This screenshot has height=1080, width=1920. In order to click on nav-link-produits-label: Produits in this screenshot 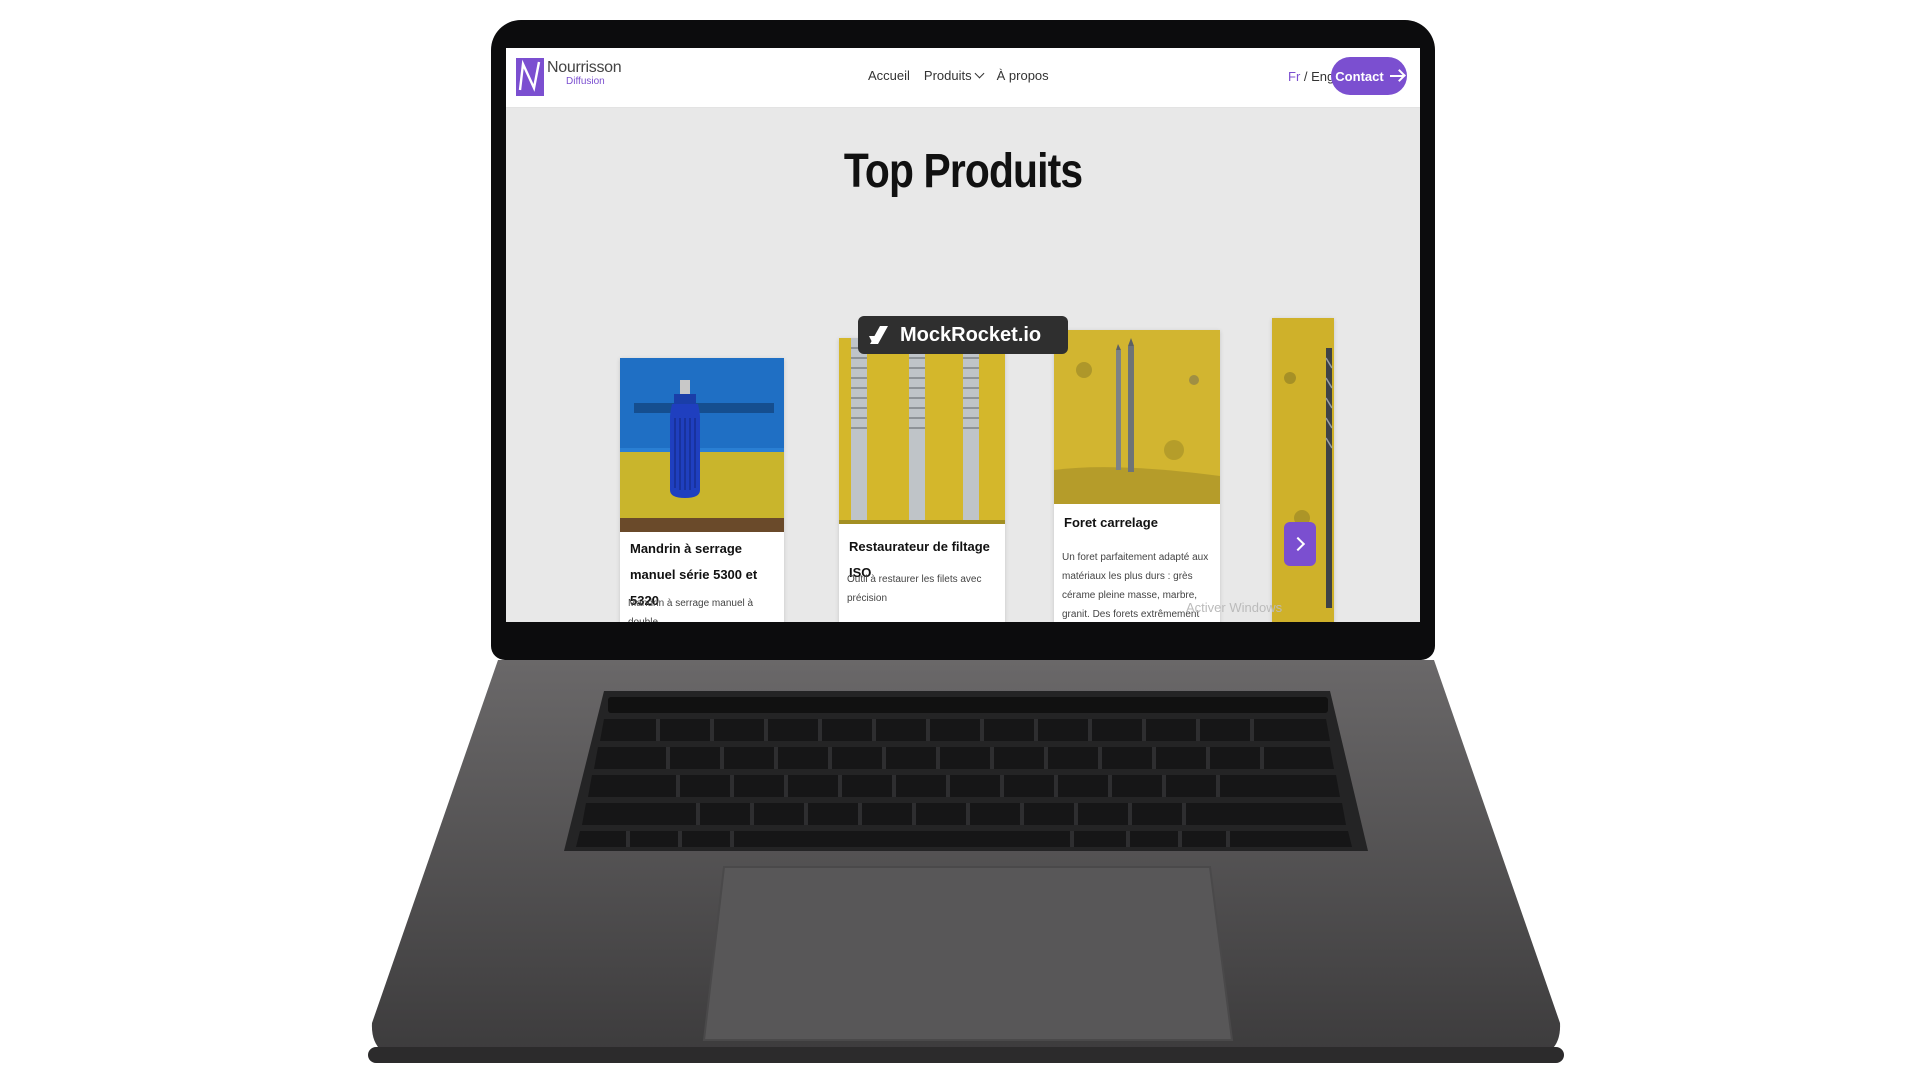, I will do `click(947, 75)`.